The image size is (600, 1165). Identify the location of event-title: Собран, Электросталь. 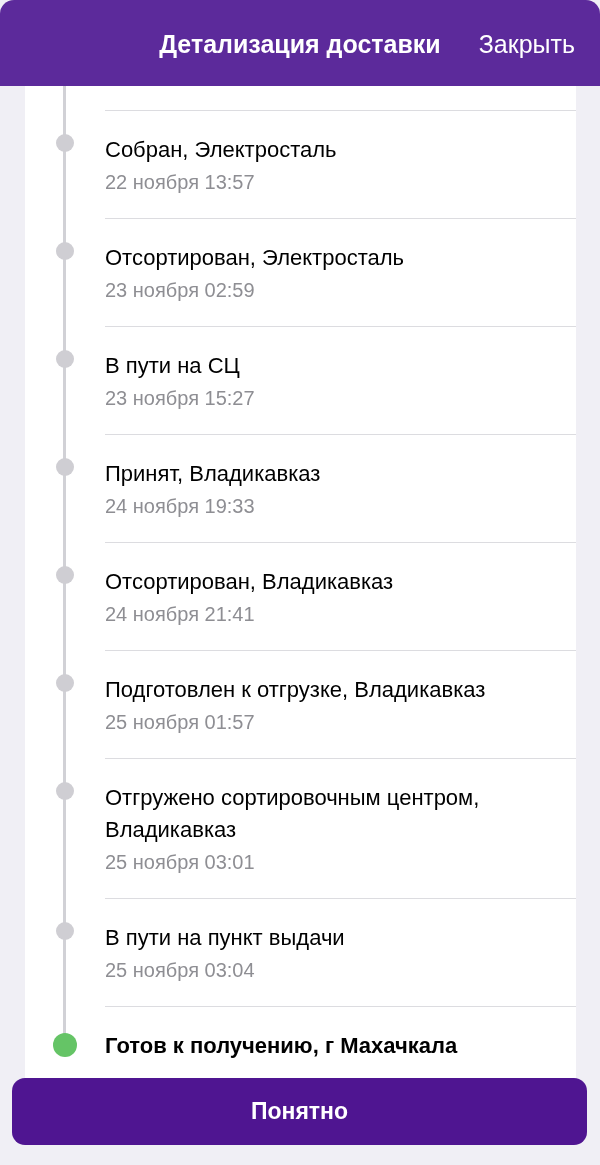
(221, 150).